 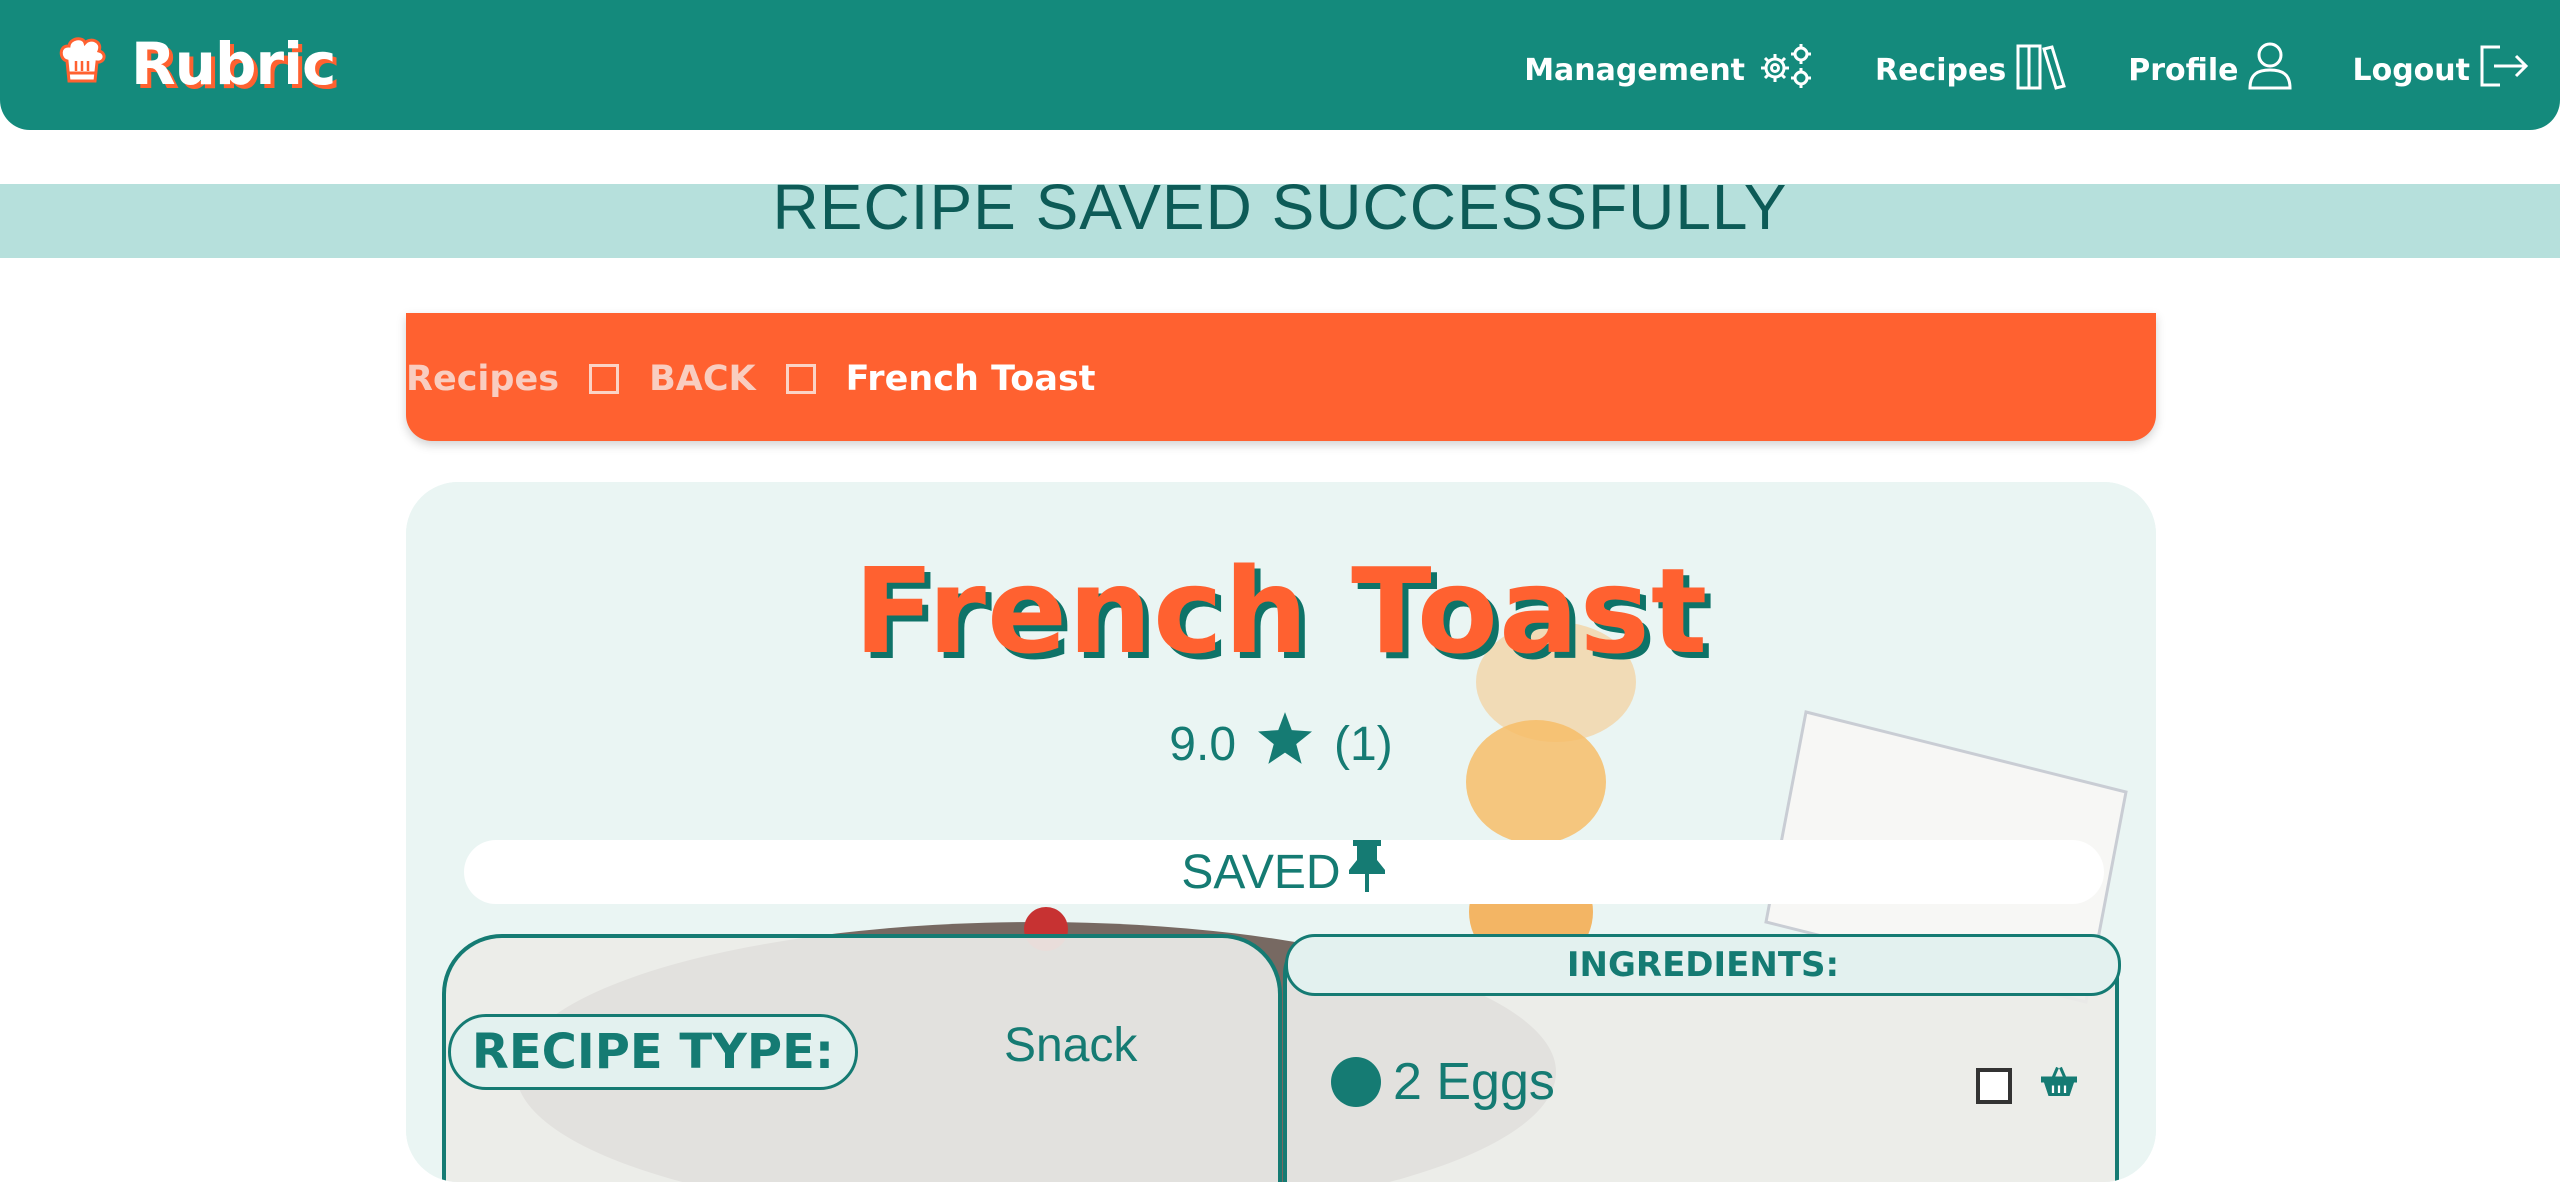 I want to click on nav-links: Management Recipes Profile Logout, so click(x=1999, y=70).